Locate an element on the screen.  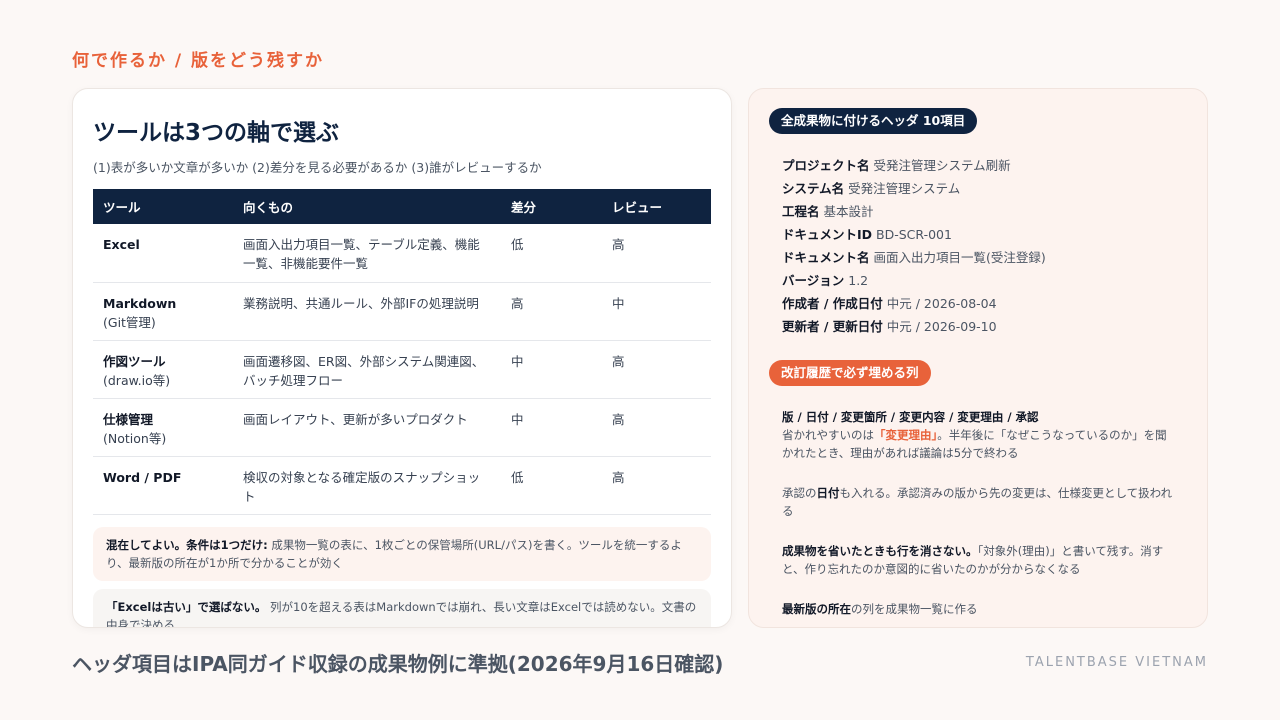
rule-bold: 成果物を省いたときも行を消さない。 is located at coordinates (880, 551).